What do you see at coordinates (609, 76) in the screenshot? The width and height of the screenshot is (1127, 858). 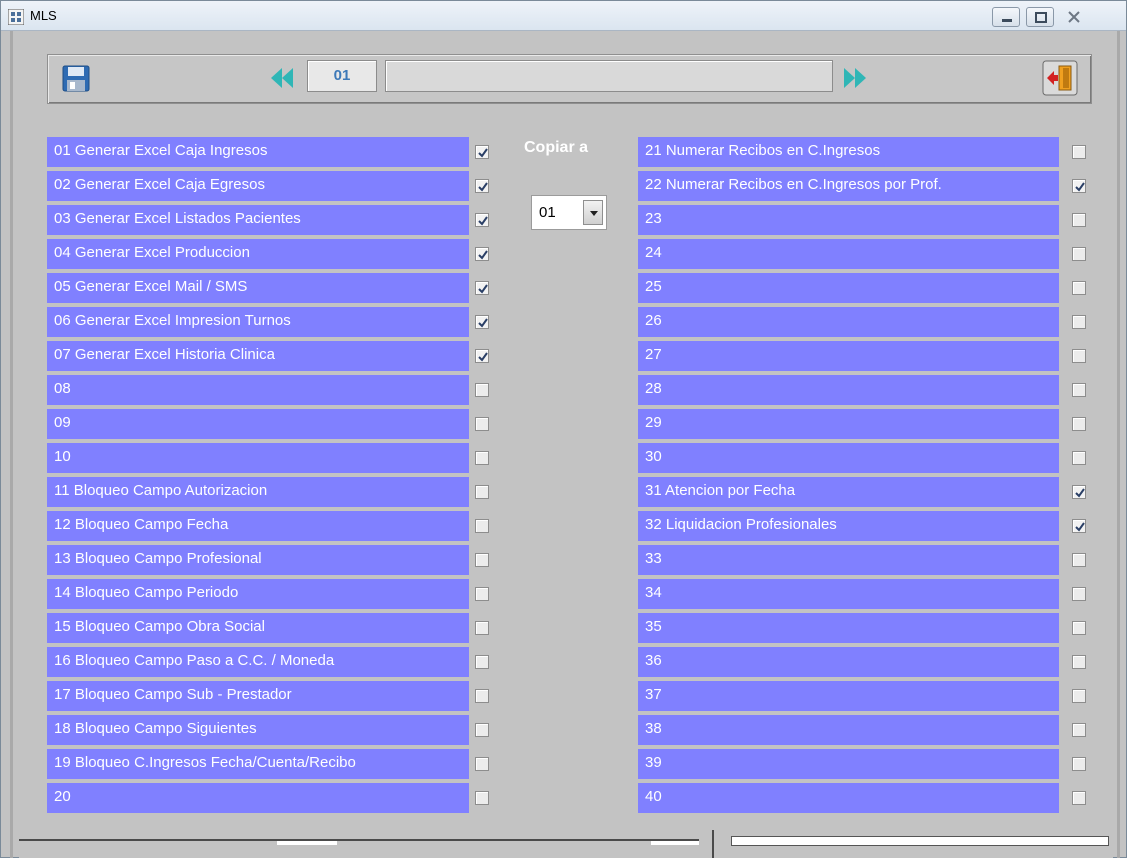 I see `record-description-field` at bounding box center [609, 76].